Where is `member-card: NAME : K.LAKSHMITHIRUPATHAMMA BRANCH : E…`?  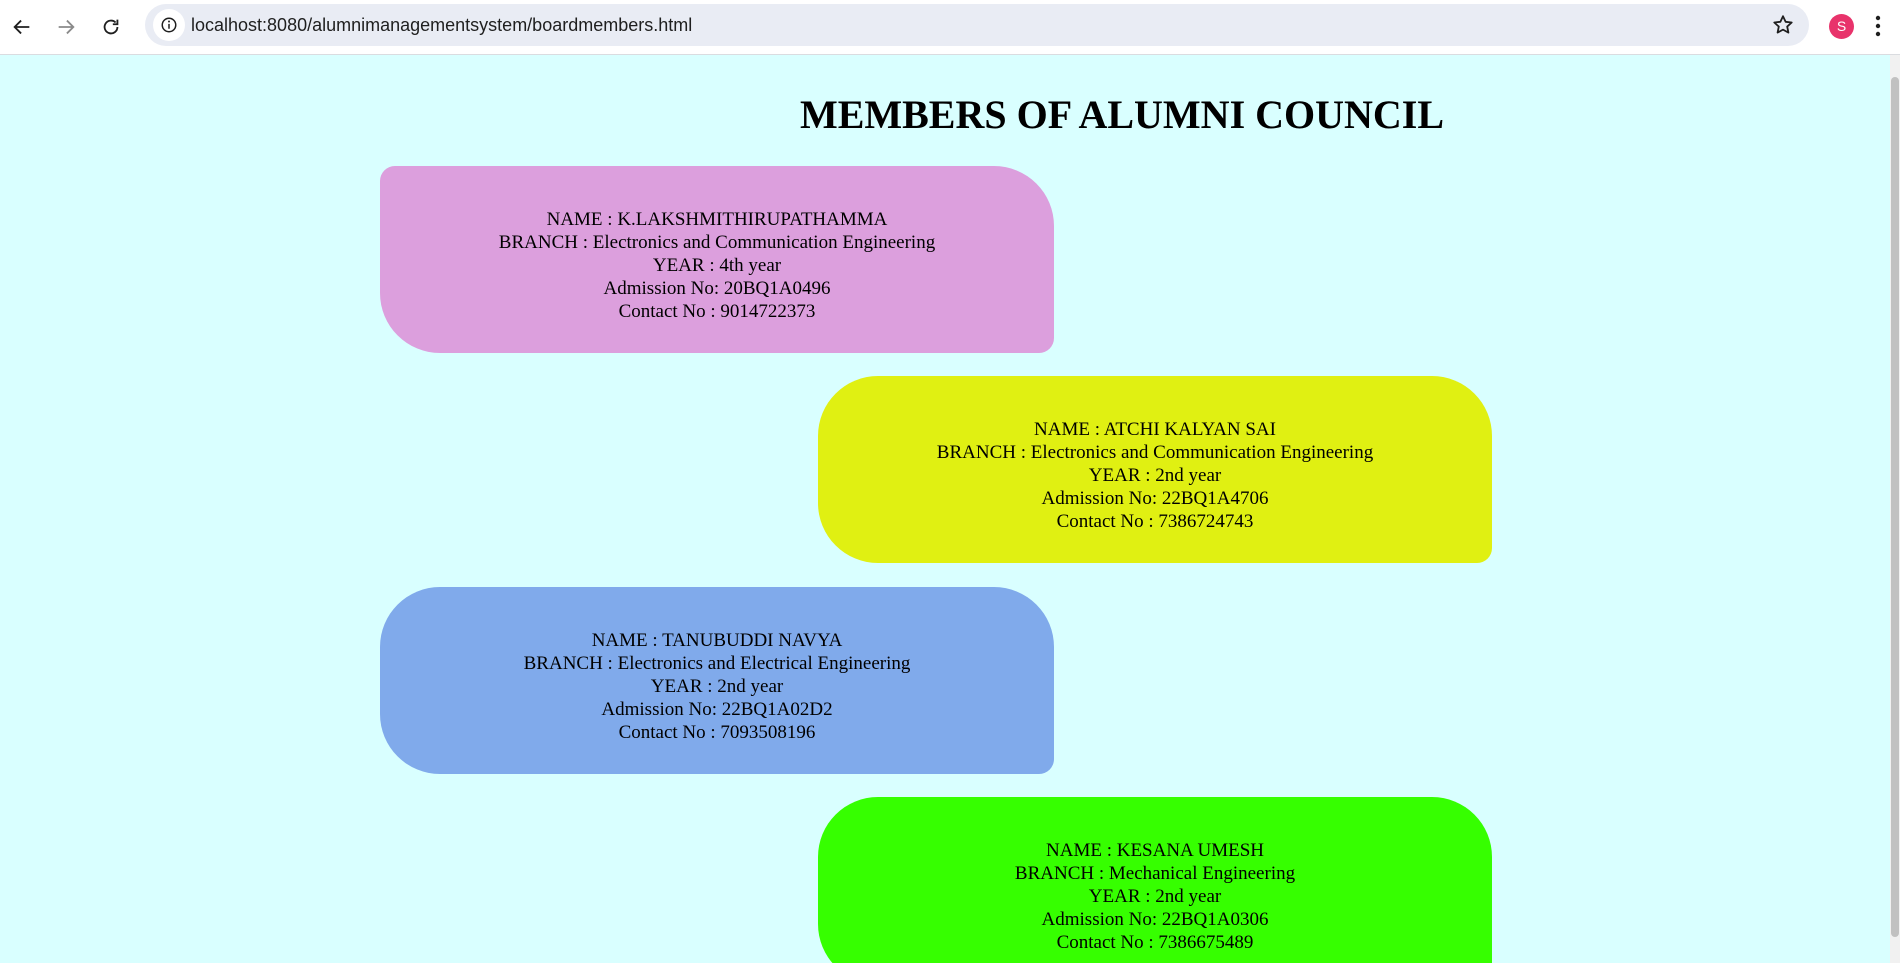 member-card: NAME : K.LAKSHMITHIRUPATHAMMA BRANCH : E… is located at coordinates (717, 259).